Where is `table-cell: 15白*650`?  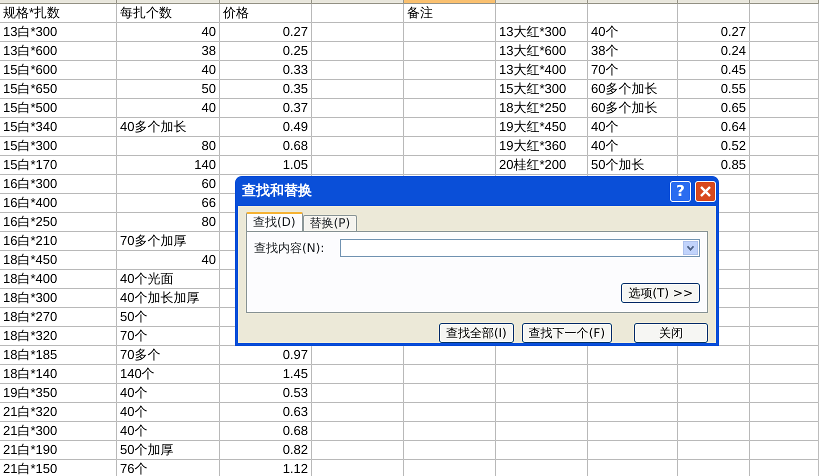 table-cell: 15白*650 is located at coordinates (58, 89).